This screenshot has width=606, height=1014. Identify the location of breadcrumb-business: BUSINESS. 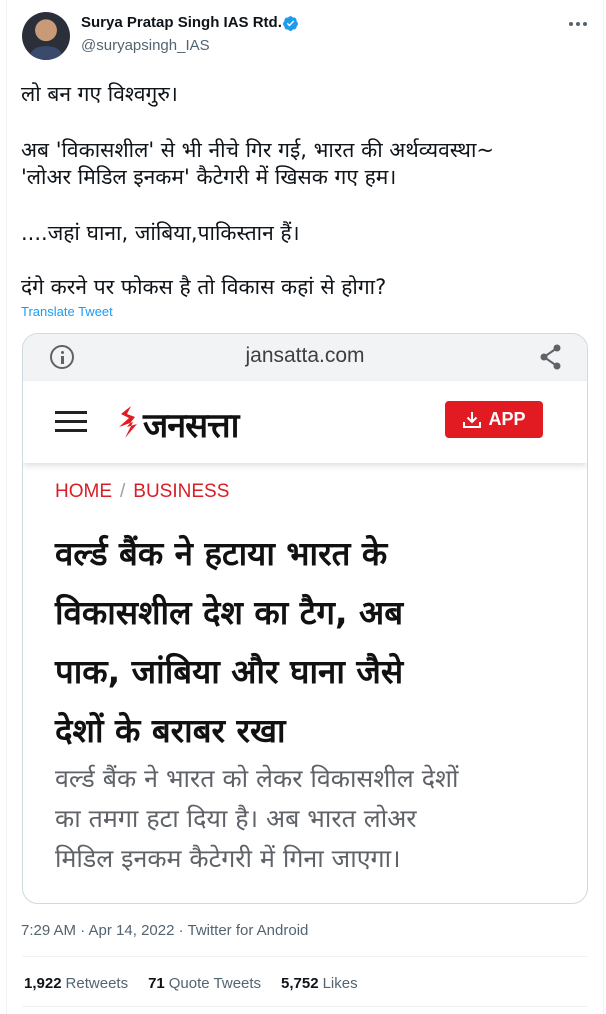
(181, 491).